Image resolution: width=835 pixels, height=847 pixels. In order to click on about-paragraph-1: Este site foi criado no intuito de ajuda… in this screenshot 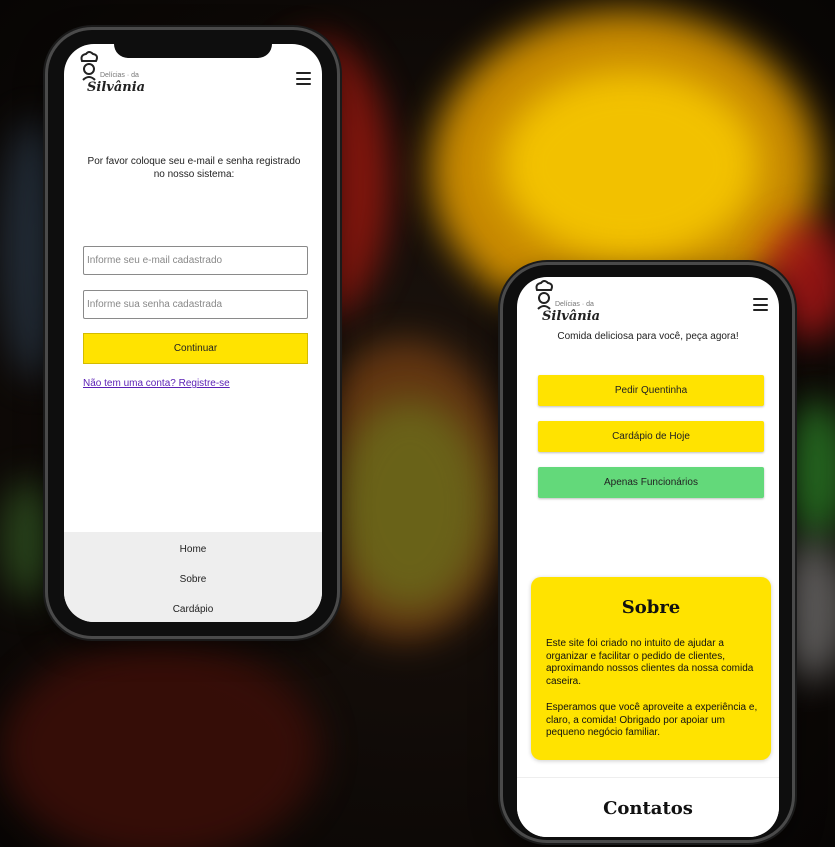, I will do `click(650, 662)`.